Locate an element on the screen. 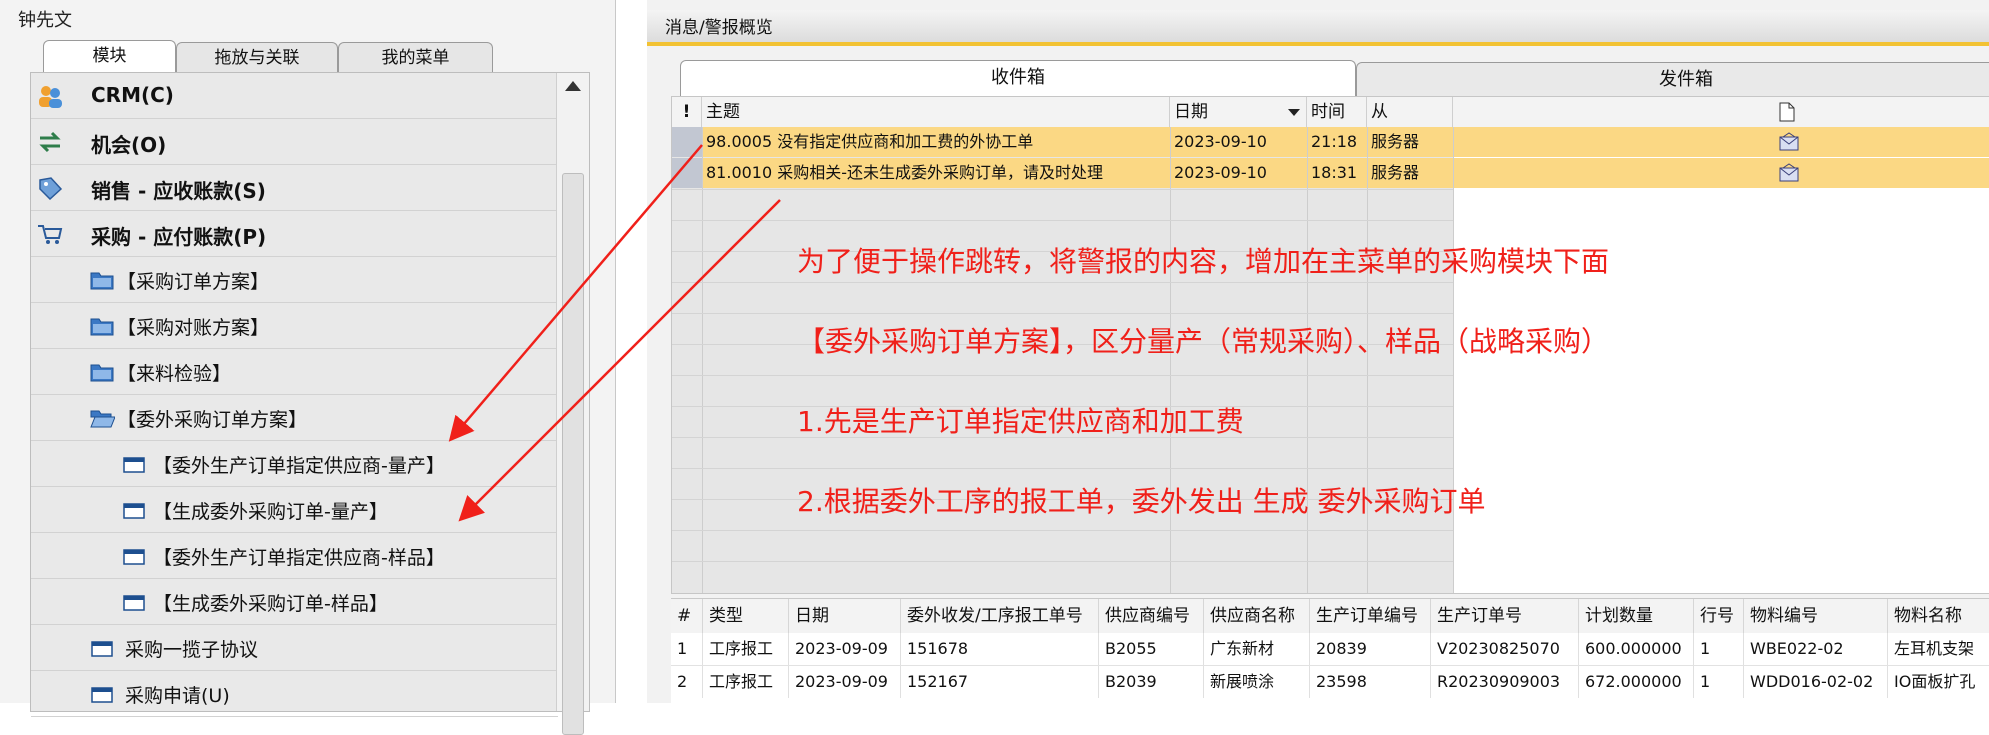 The image size is (1989, 735). col-time: 时间 is located at coordinates (1337, 112).